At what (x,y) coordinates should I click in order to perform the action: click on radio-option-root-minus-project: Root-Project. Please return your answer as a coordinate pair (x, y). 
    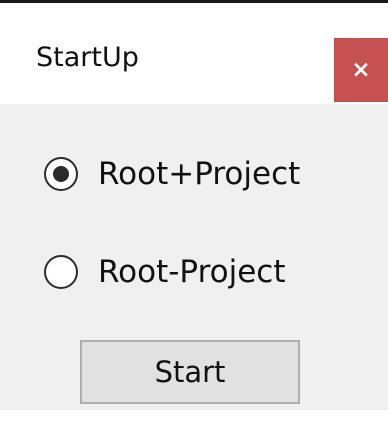
    Looking at the image, I should click on (164, 272).